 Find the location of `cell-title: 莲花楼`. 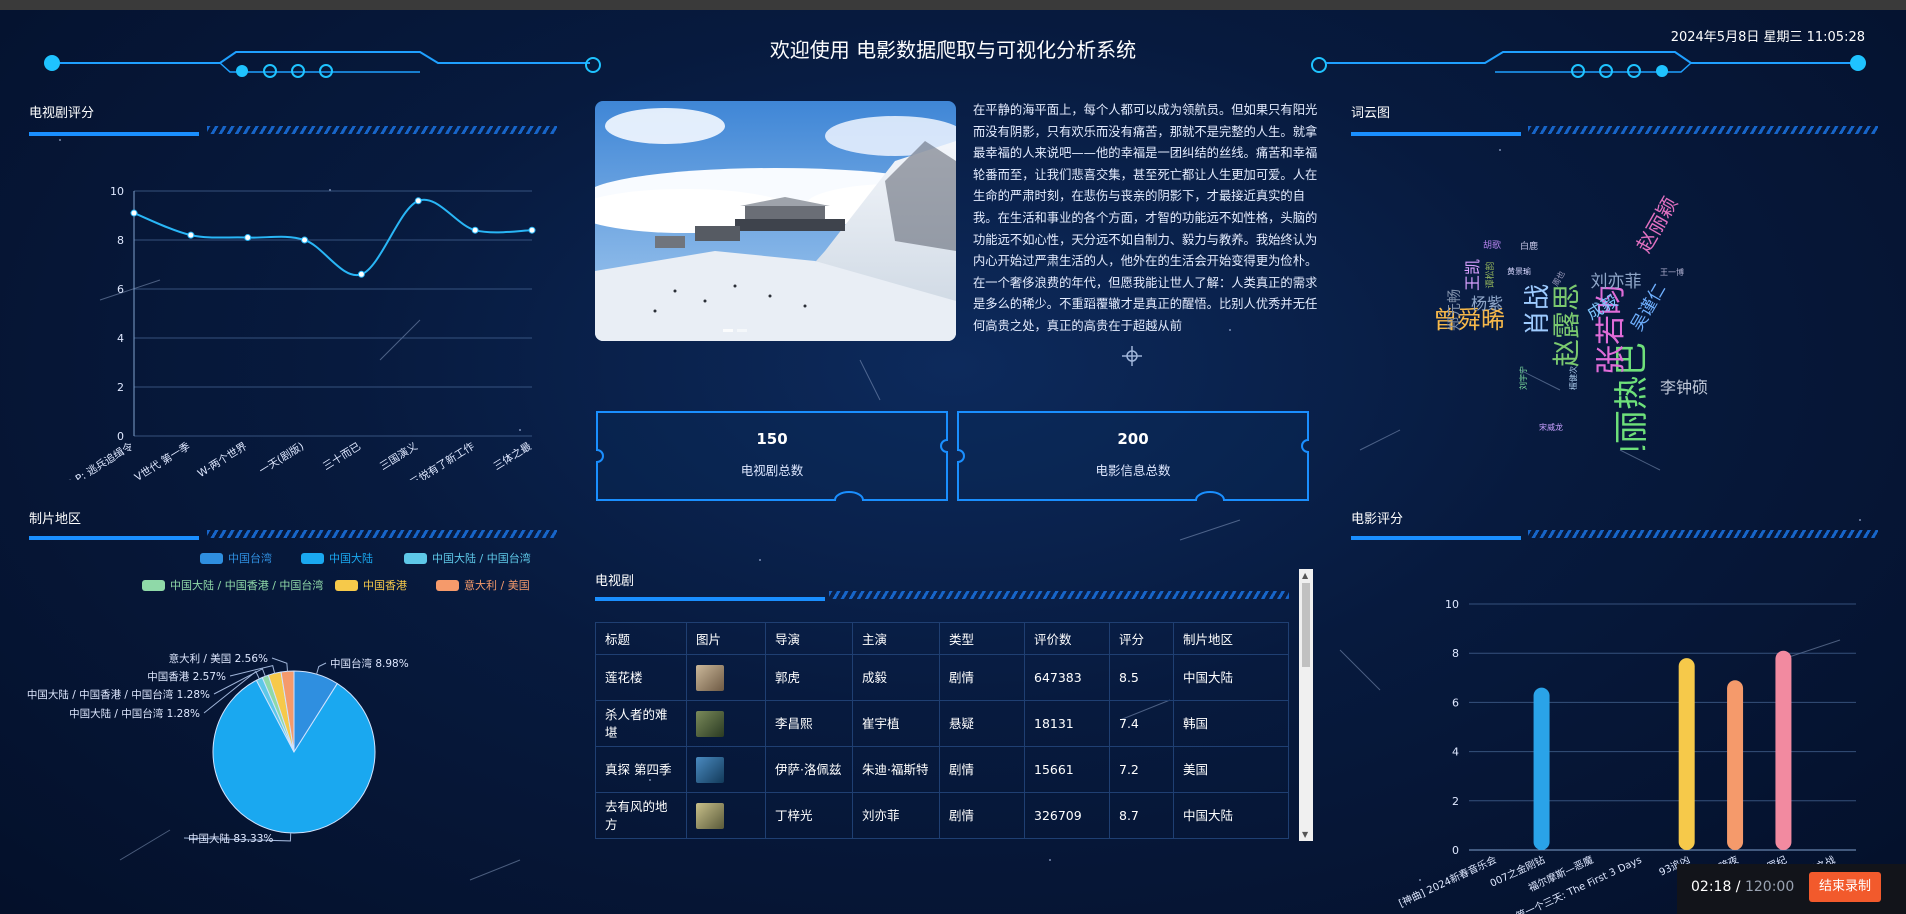

cell-title: 莲花楼 is located at coordinates (641, 677).